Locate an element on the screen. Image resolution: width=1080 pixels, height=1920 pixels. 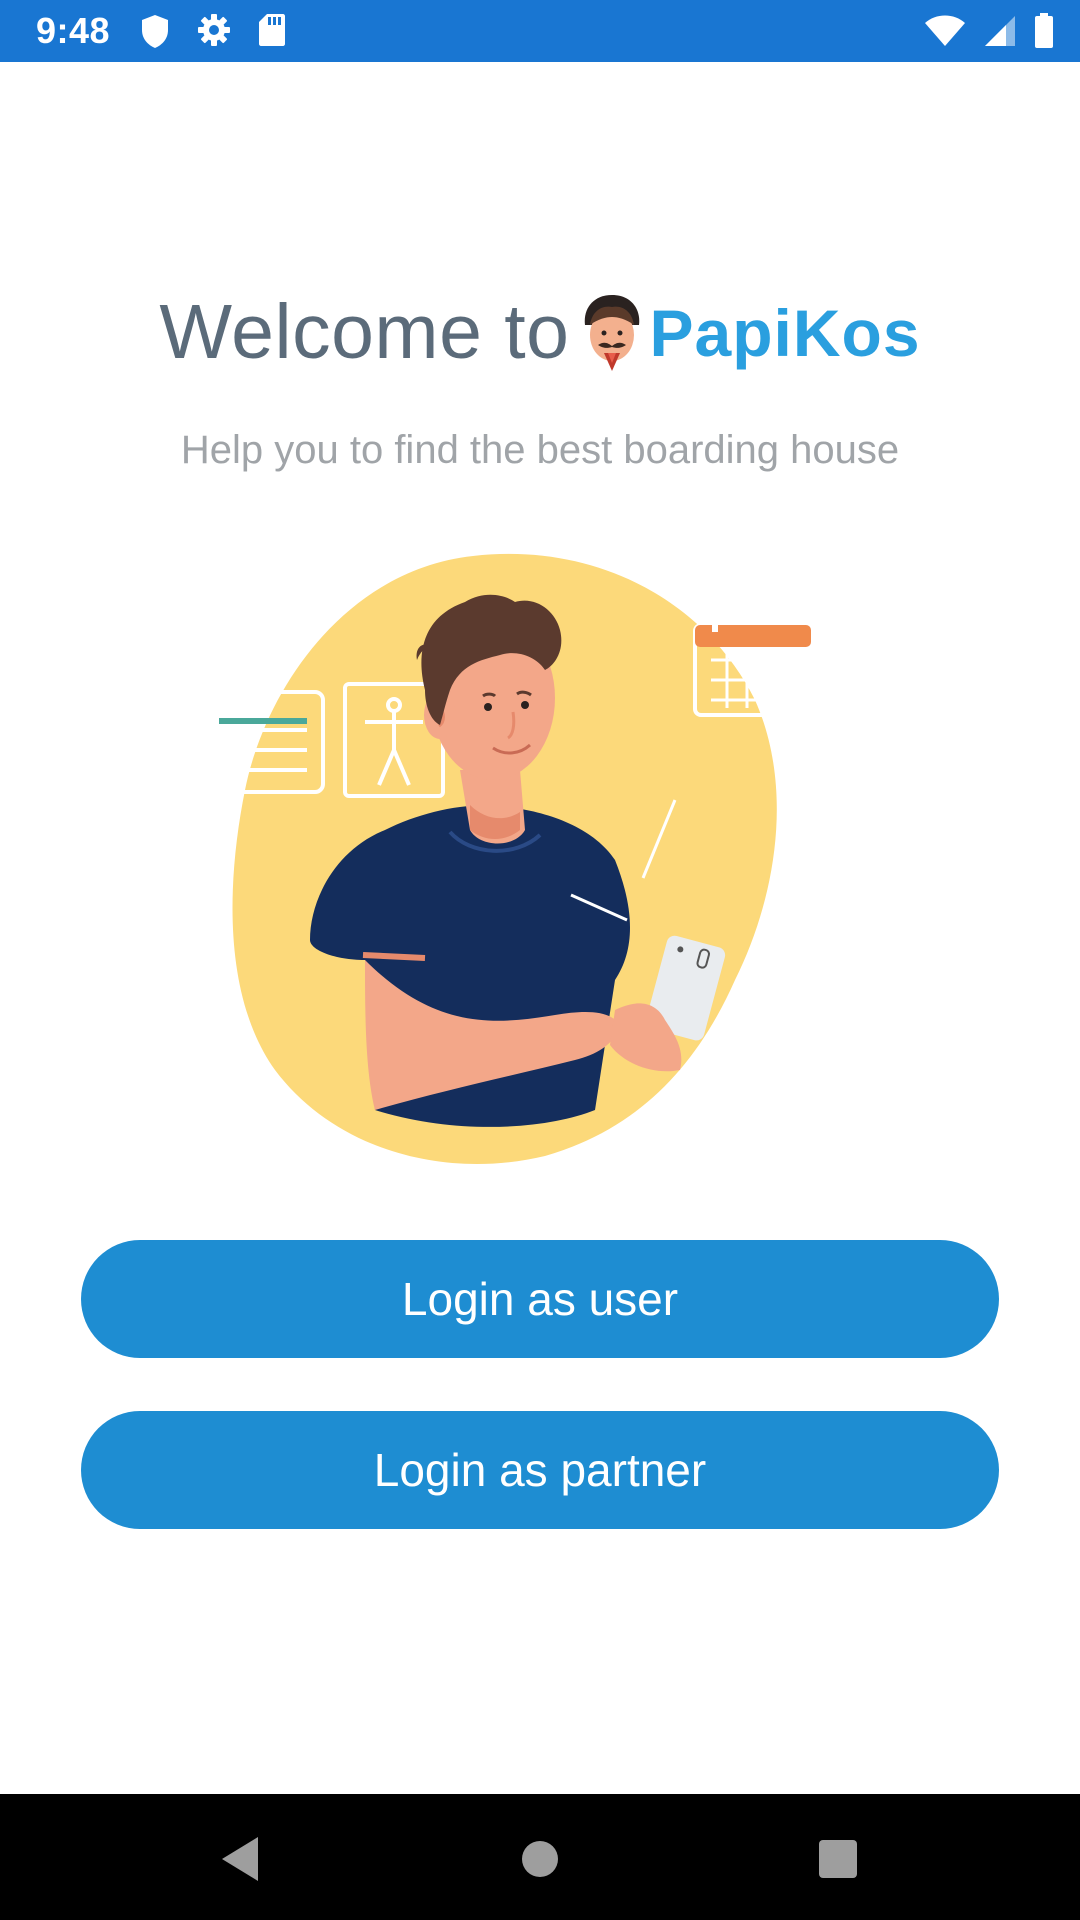
navigation-bar is located at coordinates (540, 1857).